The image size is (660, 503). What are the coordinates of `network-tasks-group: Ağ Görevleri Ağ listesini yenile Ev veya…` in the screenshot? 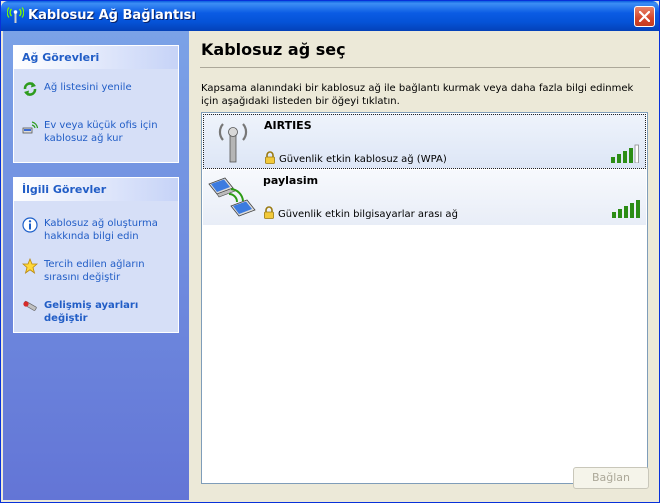 It's located at (96, 104).